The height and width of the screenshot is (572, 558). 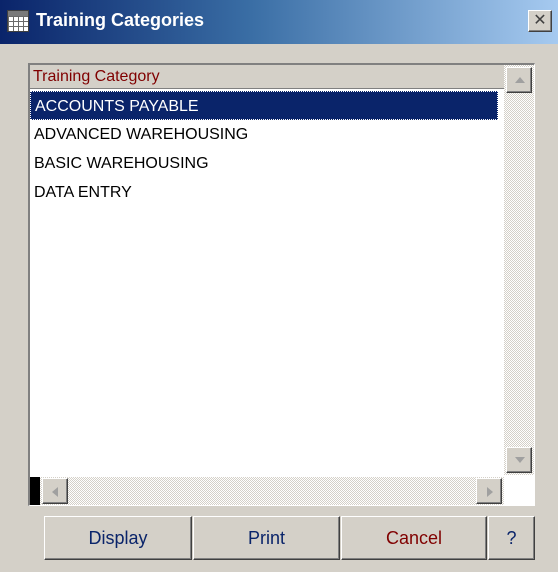 I want to click on scroll-right-button, so click(x=489, y=491).